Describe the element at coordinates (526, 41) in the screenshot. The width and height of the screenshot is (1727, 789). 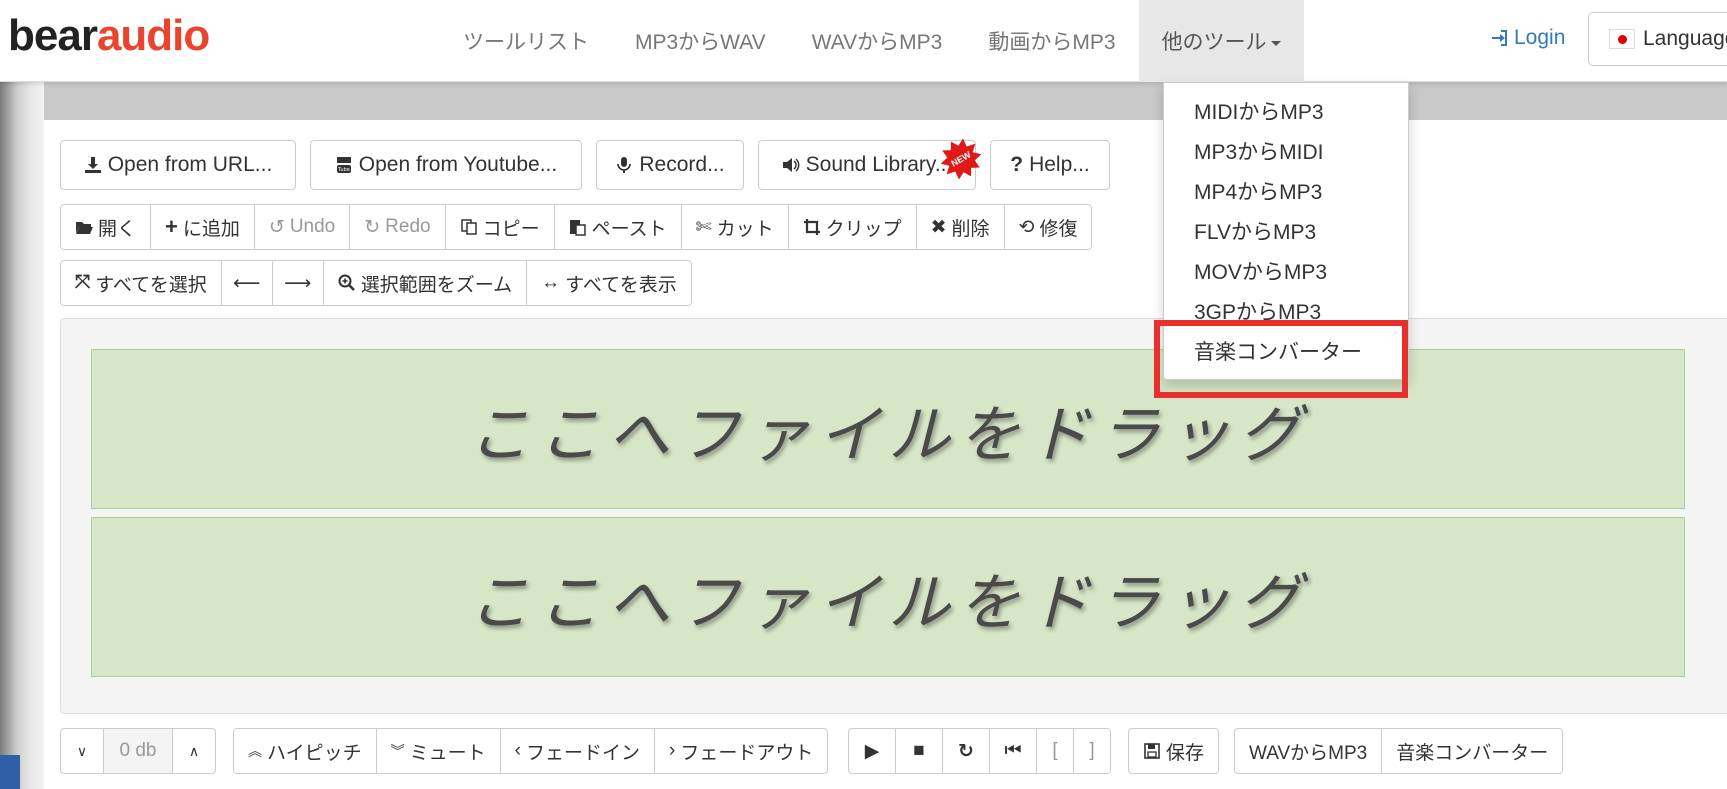
I see `nav-tool-list: ツールリスト` at that location.